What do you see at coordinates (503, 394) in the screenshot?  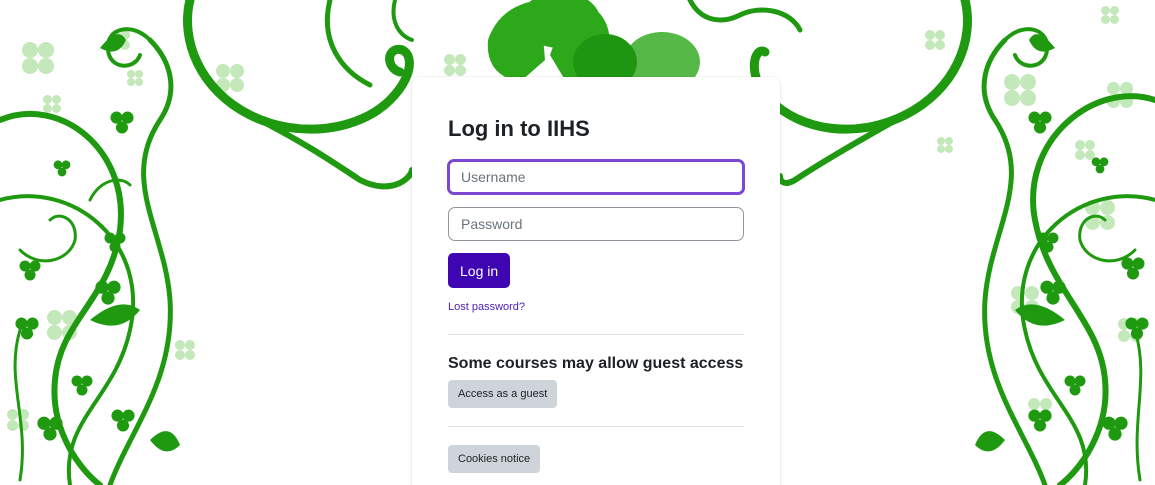 I see `guest-access-button: Access as a guest` at bounding box center [503, 394].